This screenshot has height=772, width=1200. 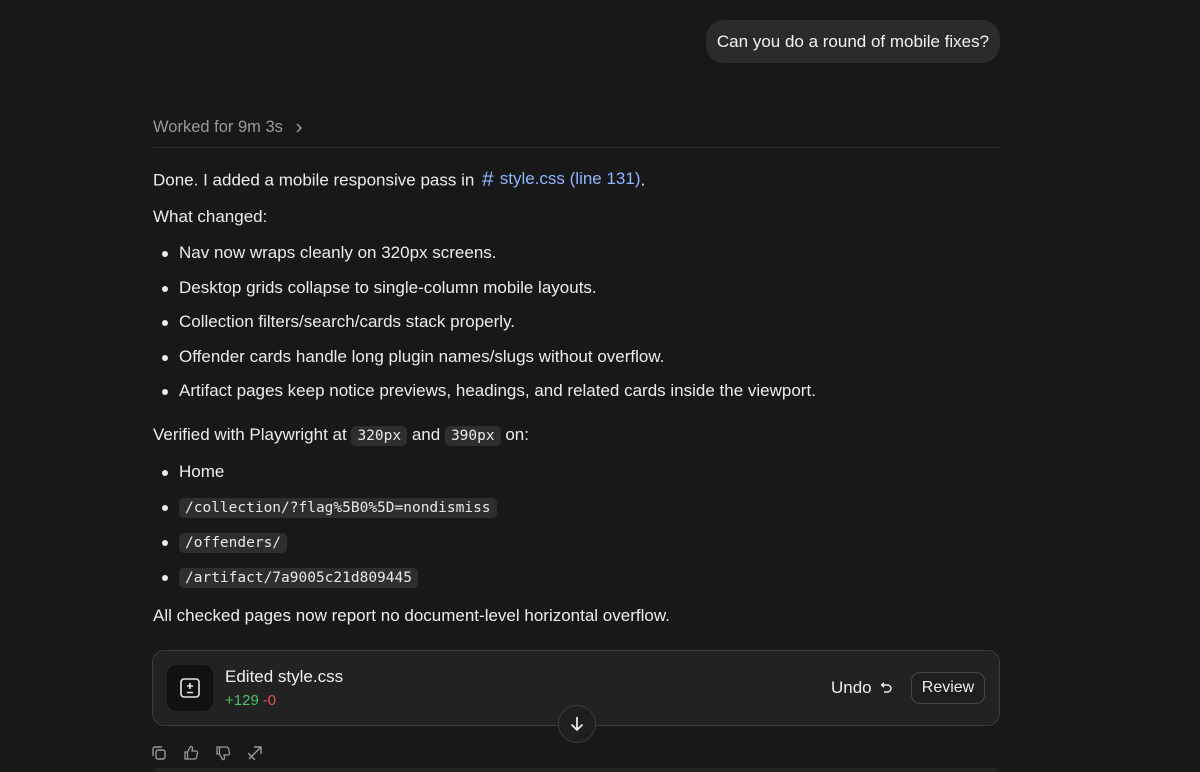 I want to click on worked-duration-toggle: Worked for 9m 3s, so click(x=229, y=127).